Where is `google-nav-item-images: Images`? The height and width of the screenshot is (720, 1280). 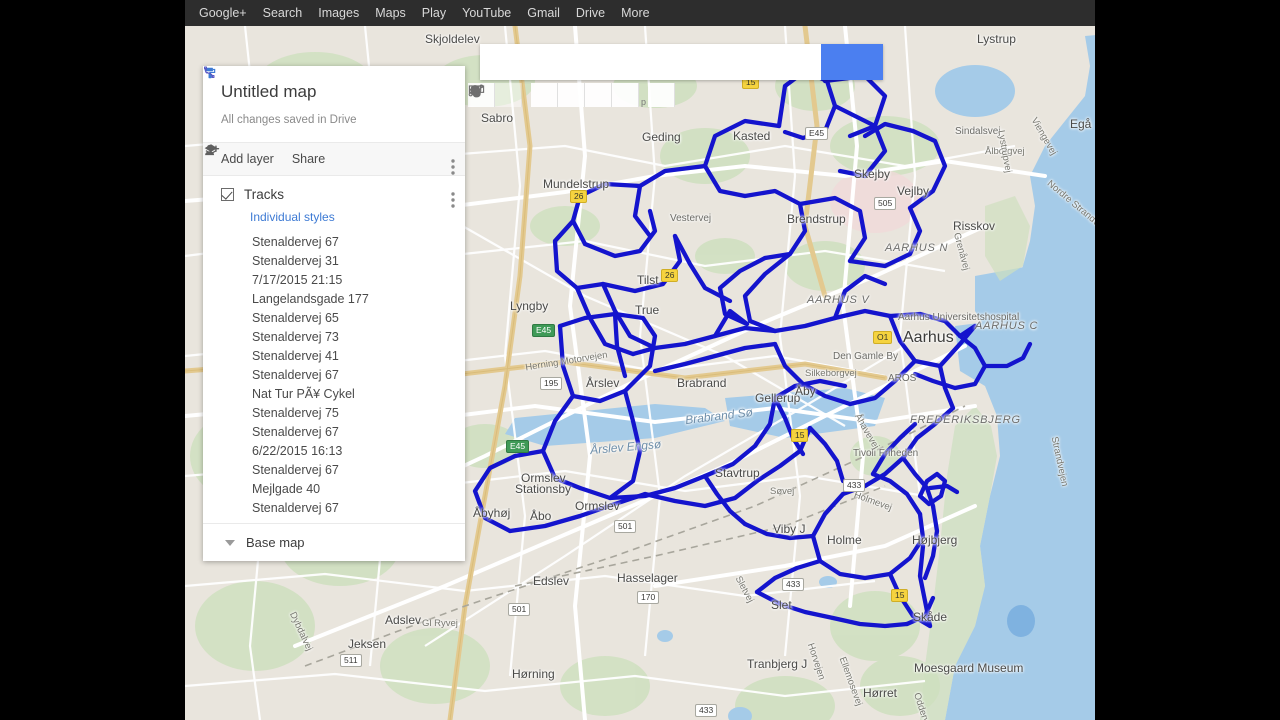 google-nav-item-images: Images is located at coordinates (338, 13).